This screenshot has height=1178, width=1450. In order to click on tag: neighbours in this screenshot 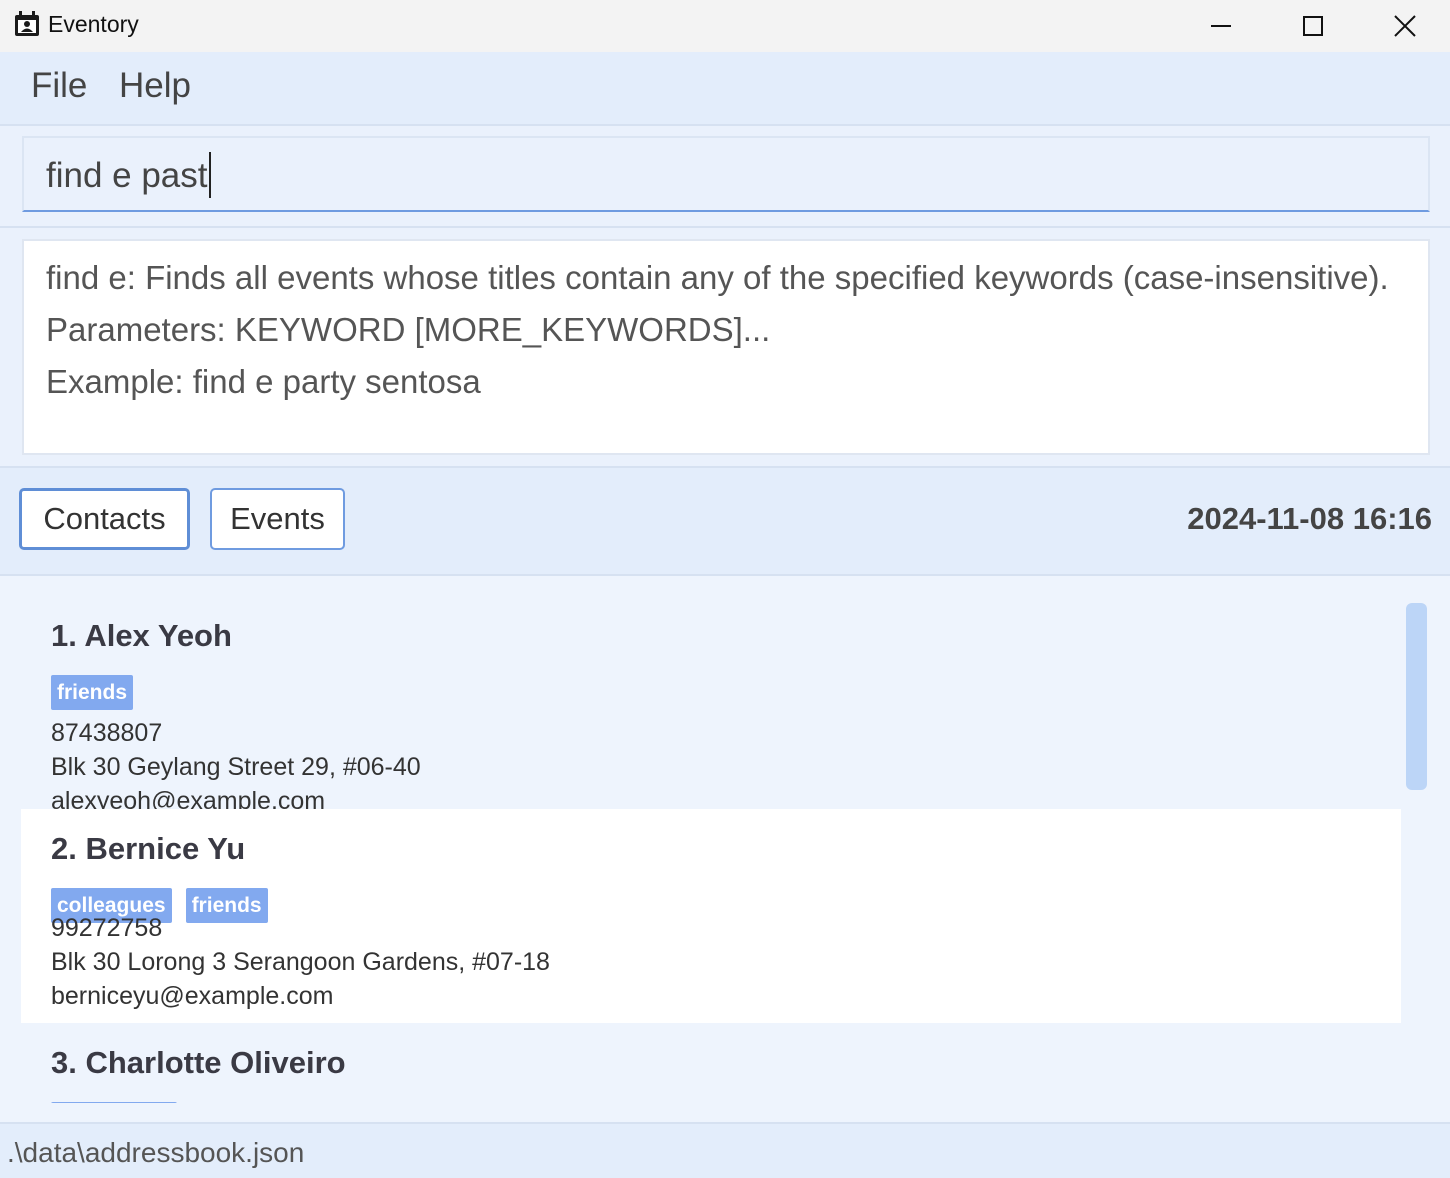, I will do `click(114, 1102)`.